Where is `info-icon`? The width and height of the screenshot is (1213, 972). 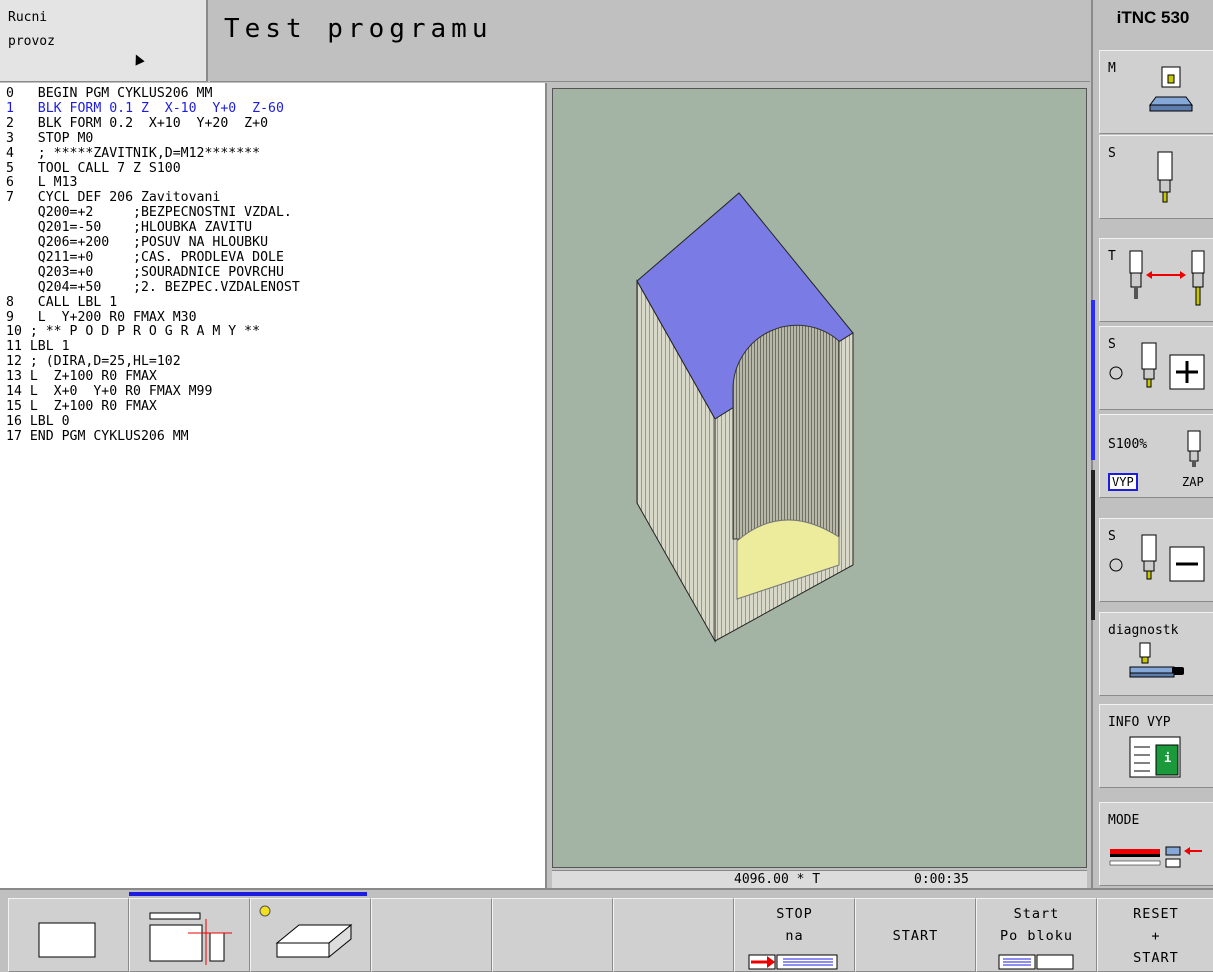 info-icon is located at coordinates (1155, 757).